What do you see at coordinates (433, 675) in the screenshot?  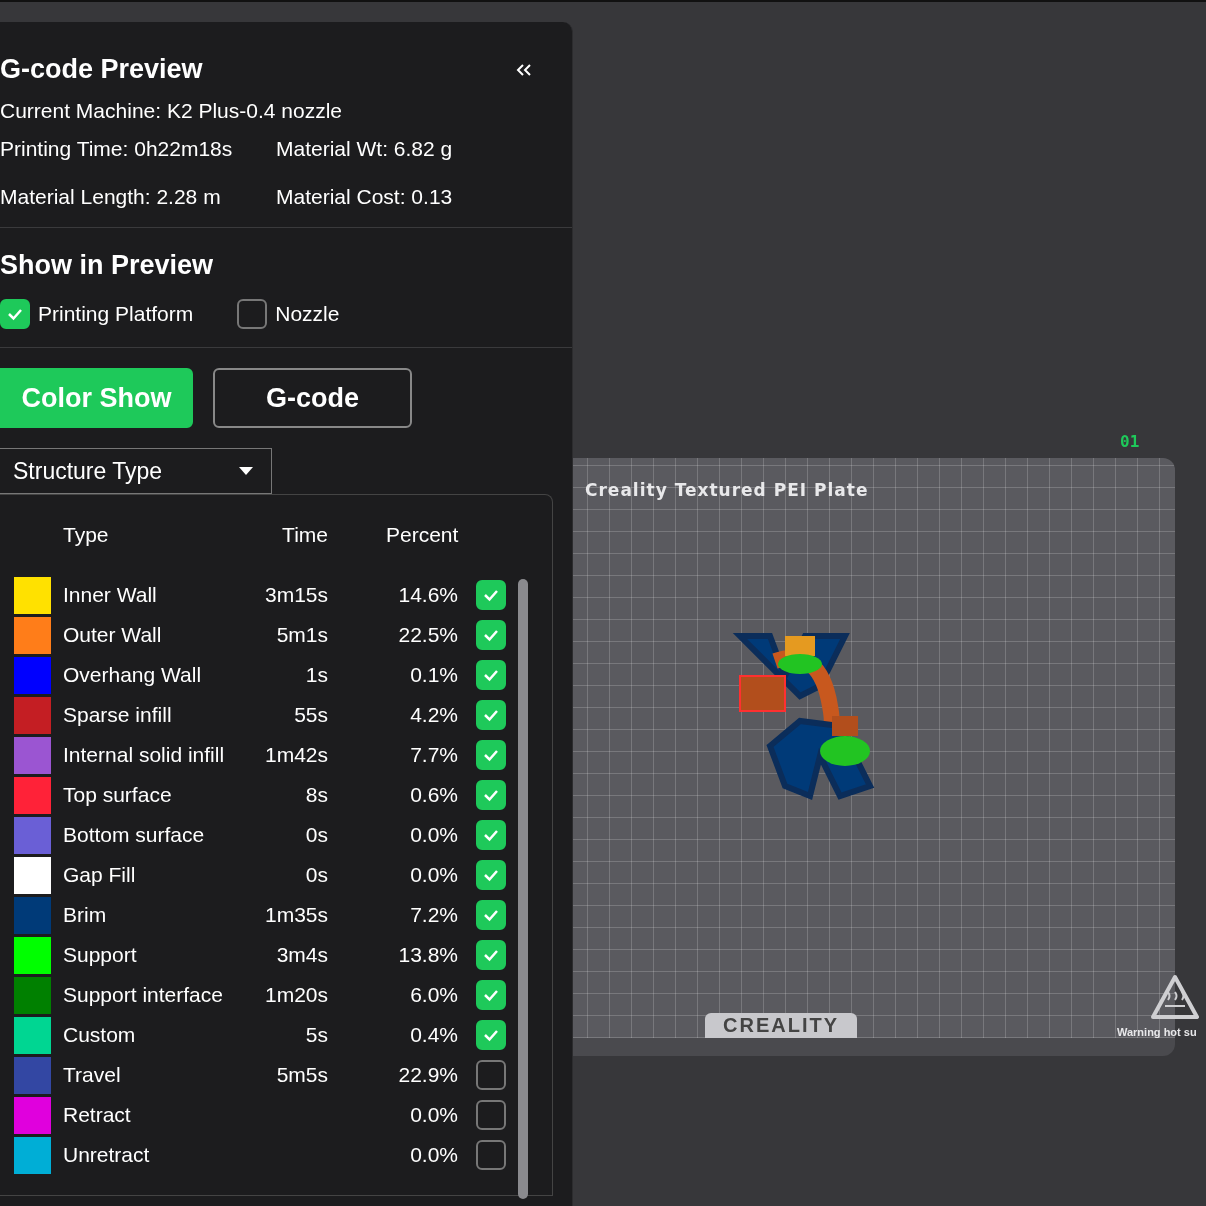 I see `percent-value: 0.1%` at bounding box center [433, 675].